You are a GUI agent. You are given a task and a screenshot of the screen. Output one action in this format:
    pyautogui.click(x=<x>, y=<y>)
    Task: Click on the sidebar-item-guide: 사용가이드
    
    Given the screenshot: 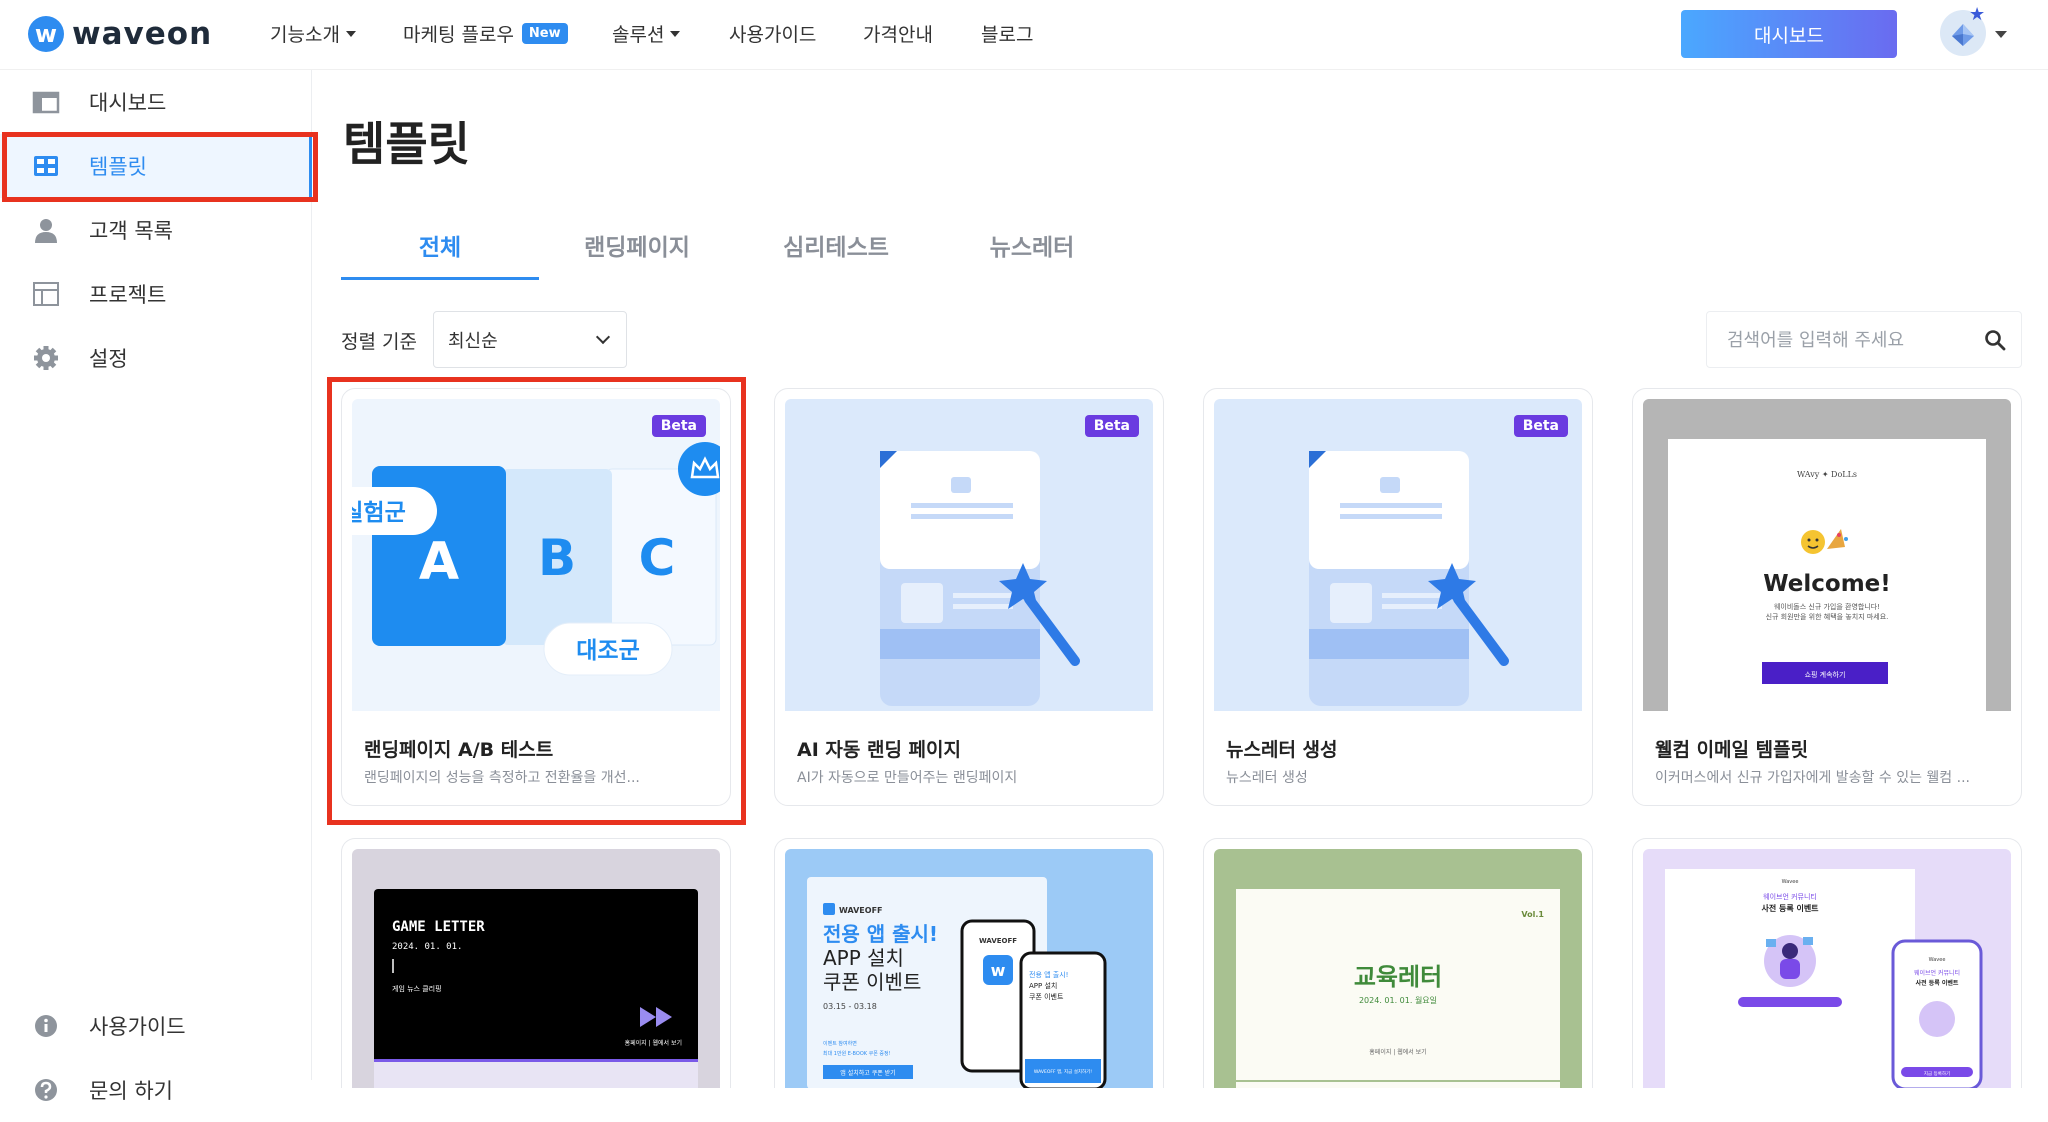 What is the action you would take?
    pyautogui.click(x=156, y=1026)
    